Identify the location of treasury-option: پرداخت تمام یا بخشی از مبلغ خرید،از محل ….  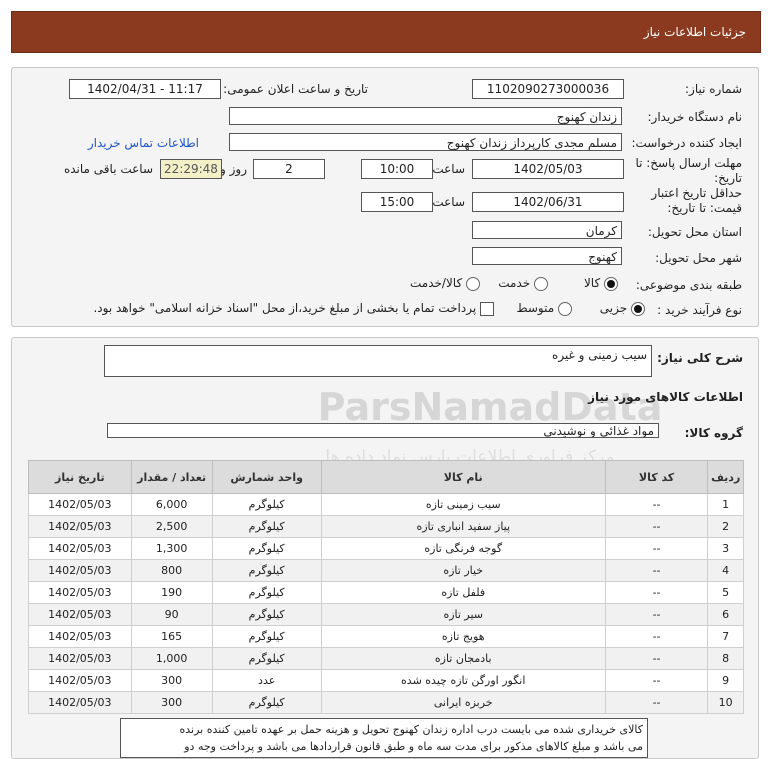
(293, 308).